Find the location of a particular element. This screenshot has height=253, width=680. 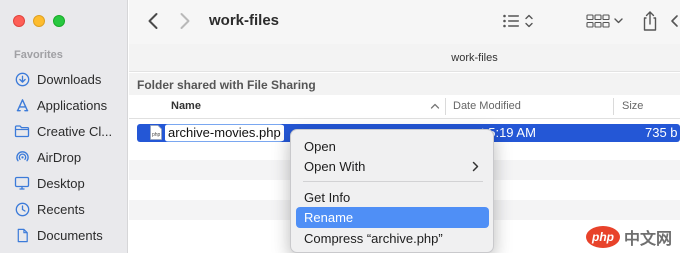

shared-banner-text: Folder shared with File Sharing is located at coordinates (226, 85).